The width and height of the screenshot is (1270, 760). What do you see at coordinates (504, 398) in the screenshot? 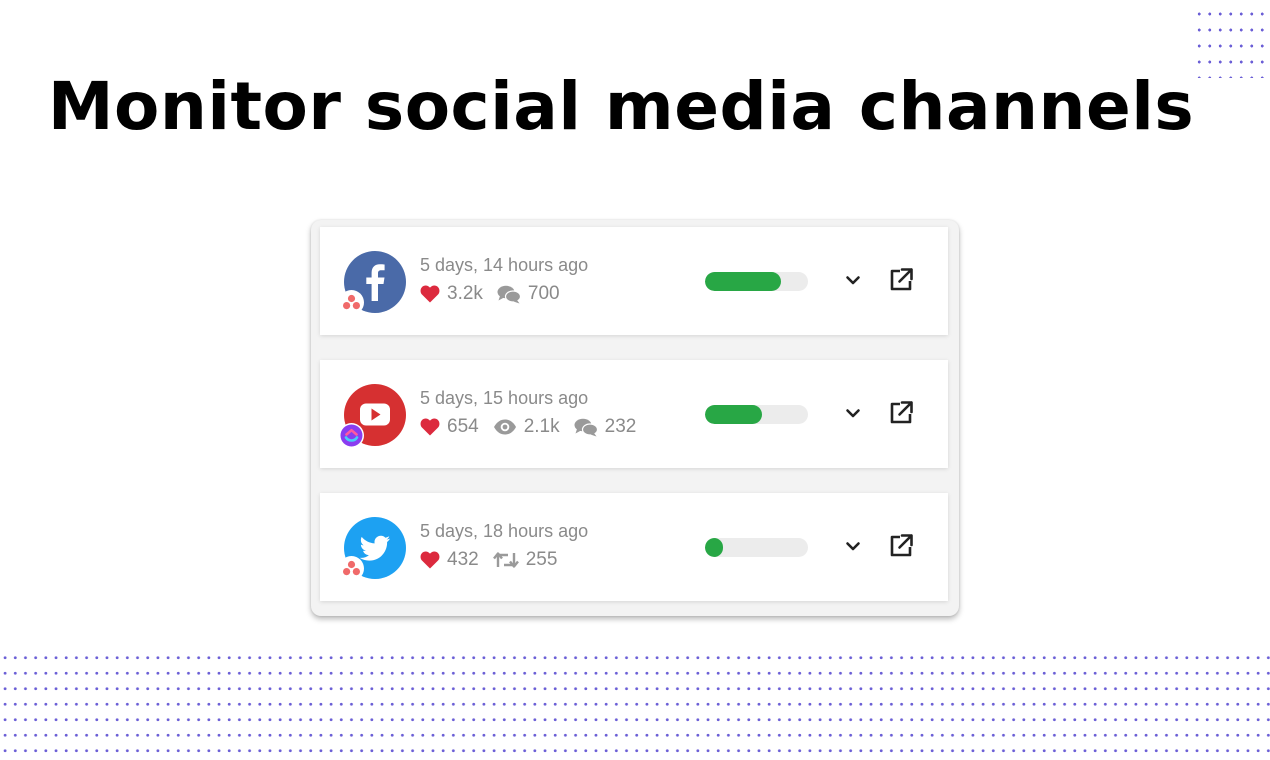
I see `post-time: 5 days, 15 hours ago` at bounding box center [504, 398].